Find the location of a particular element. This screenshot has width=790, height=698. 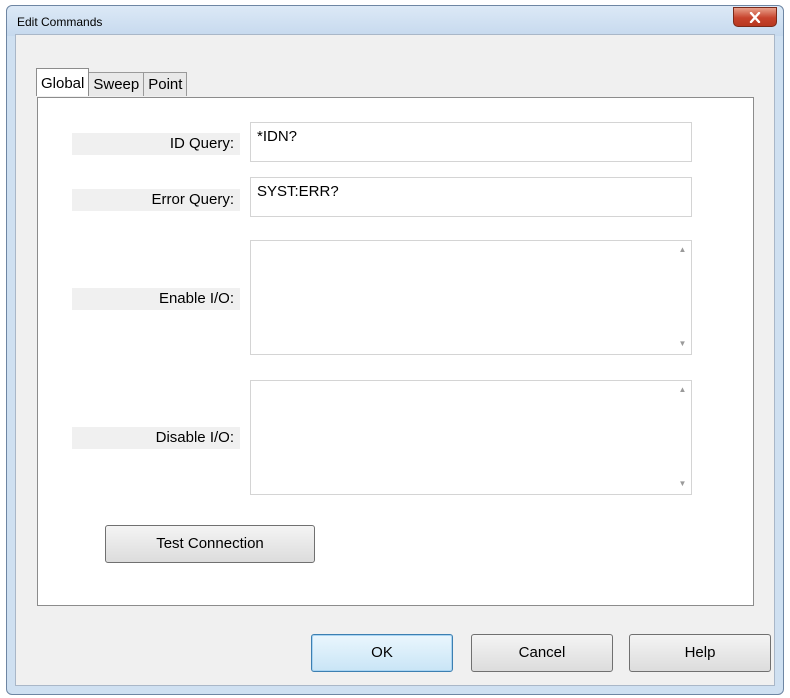

error-query-value: SYST:ERR? is located at coordinates (298, 191).